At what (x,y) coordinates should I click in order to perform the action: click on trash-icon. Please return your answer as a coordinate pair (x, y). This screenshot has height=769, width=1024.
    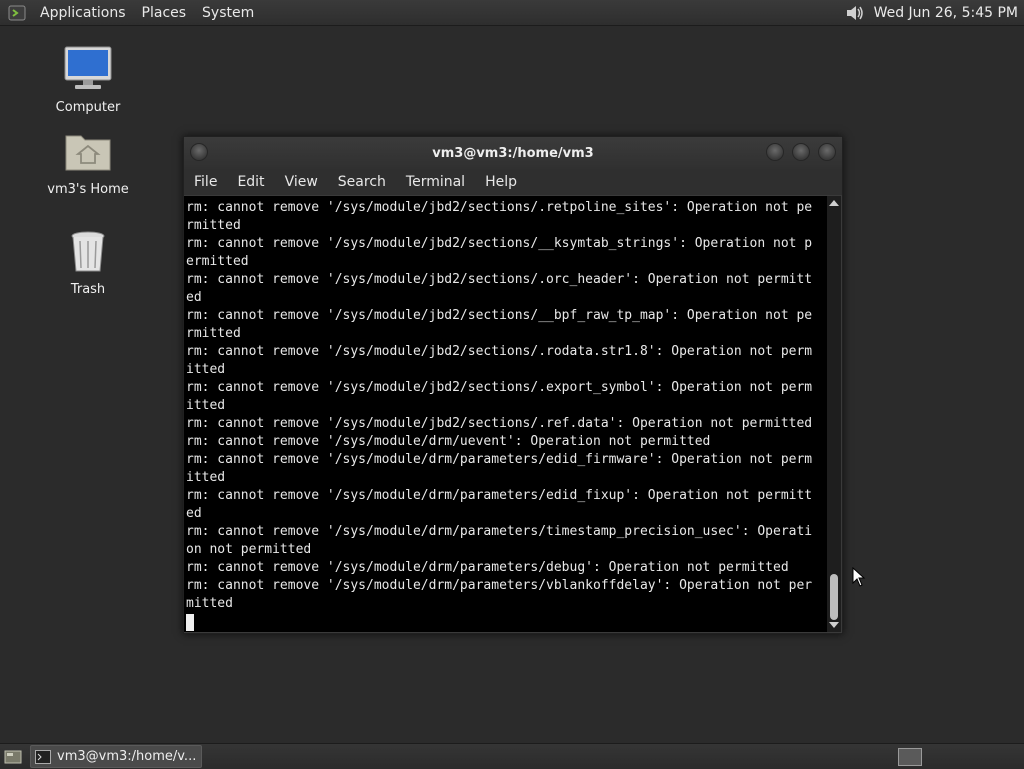
    Looking at the image, I should click on (88, 251).